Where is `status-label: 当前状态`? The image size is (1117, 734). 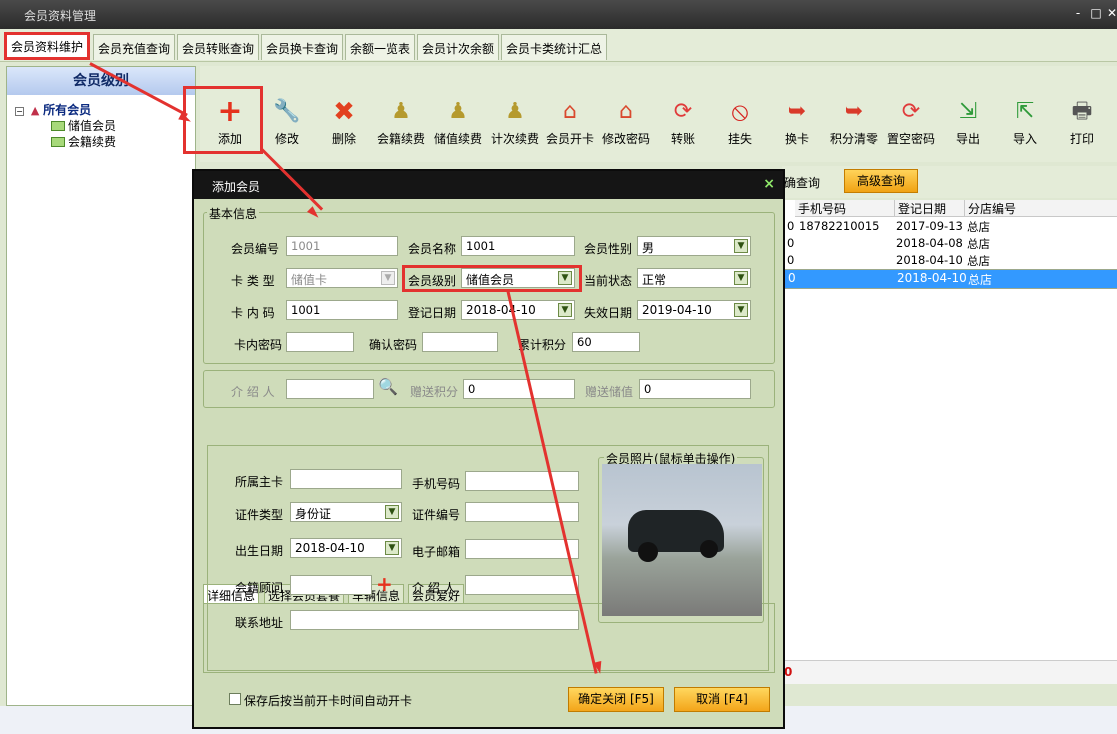
status-label: 当前状态 is located at coordinates (608, 281).